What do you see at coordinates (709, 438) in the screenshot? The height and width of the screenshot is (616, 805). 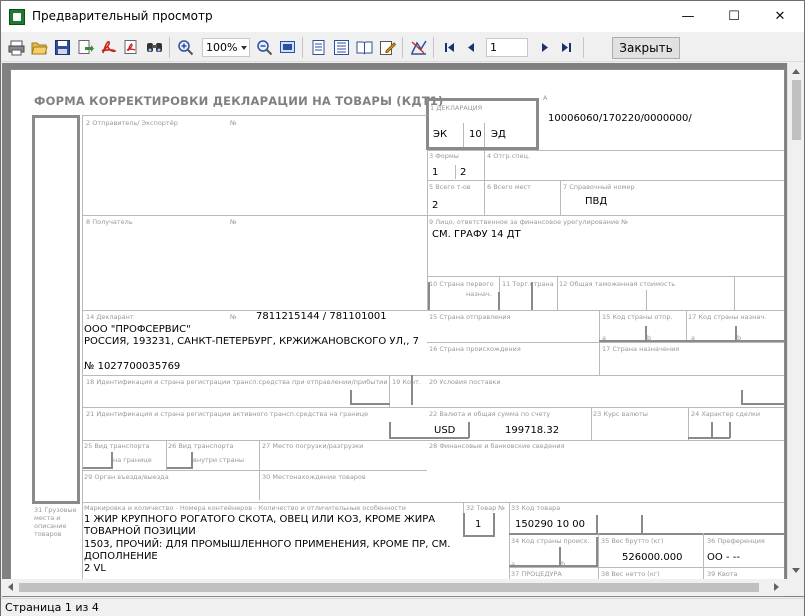 I see `box-24-underline` at bounding box center [709, 438].